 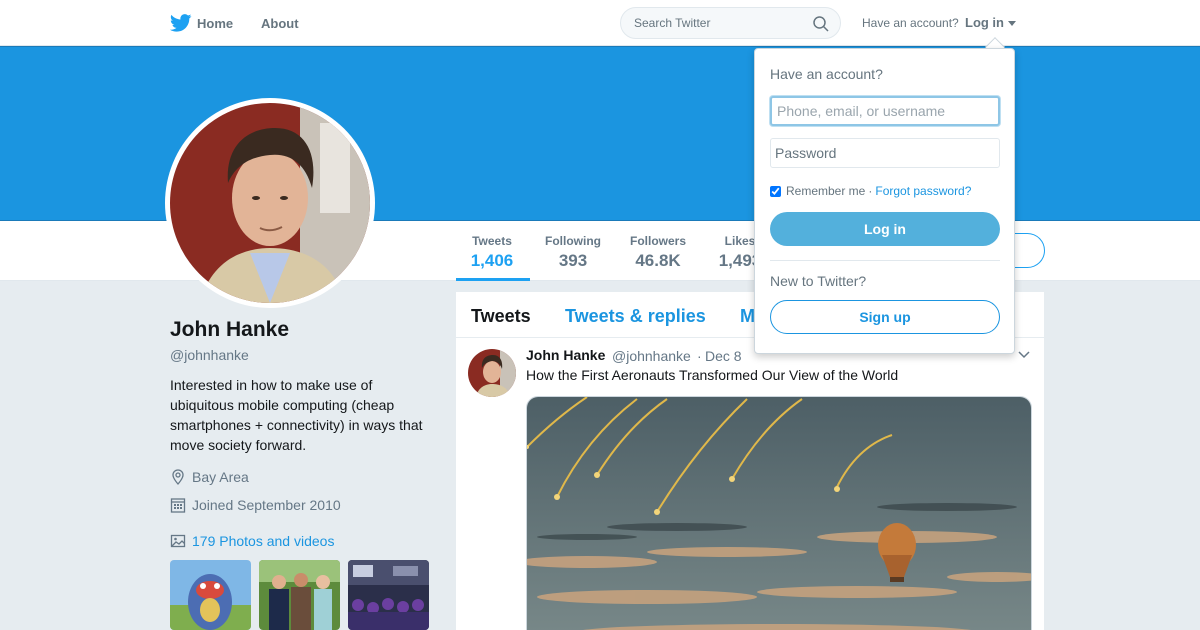 What do you see at coordinates (818, 281) in the screenshot?
I see `new-to-twitter-text: New to Twitter?` at bounding box center [818, 281].